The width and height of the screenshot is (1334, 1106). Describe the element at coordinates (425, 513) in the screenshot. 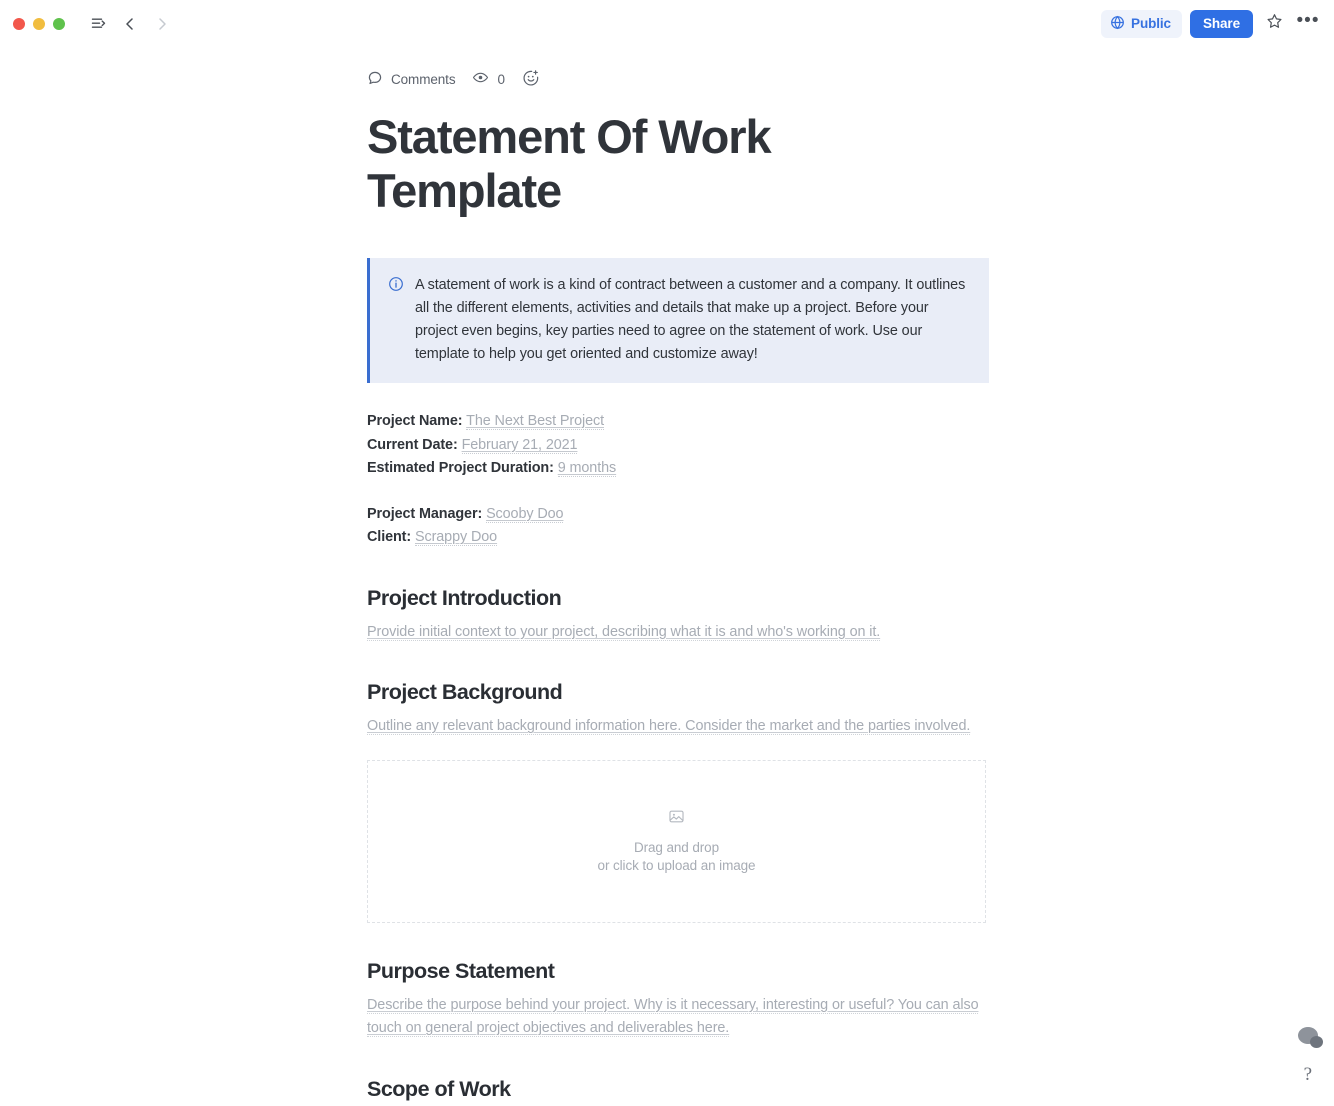

I see `field-label: Project Manager:` at that location.